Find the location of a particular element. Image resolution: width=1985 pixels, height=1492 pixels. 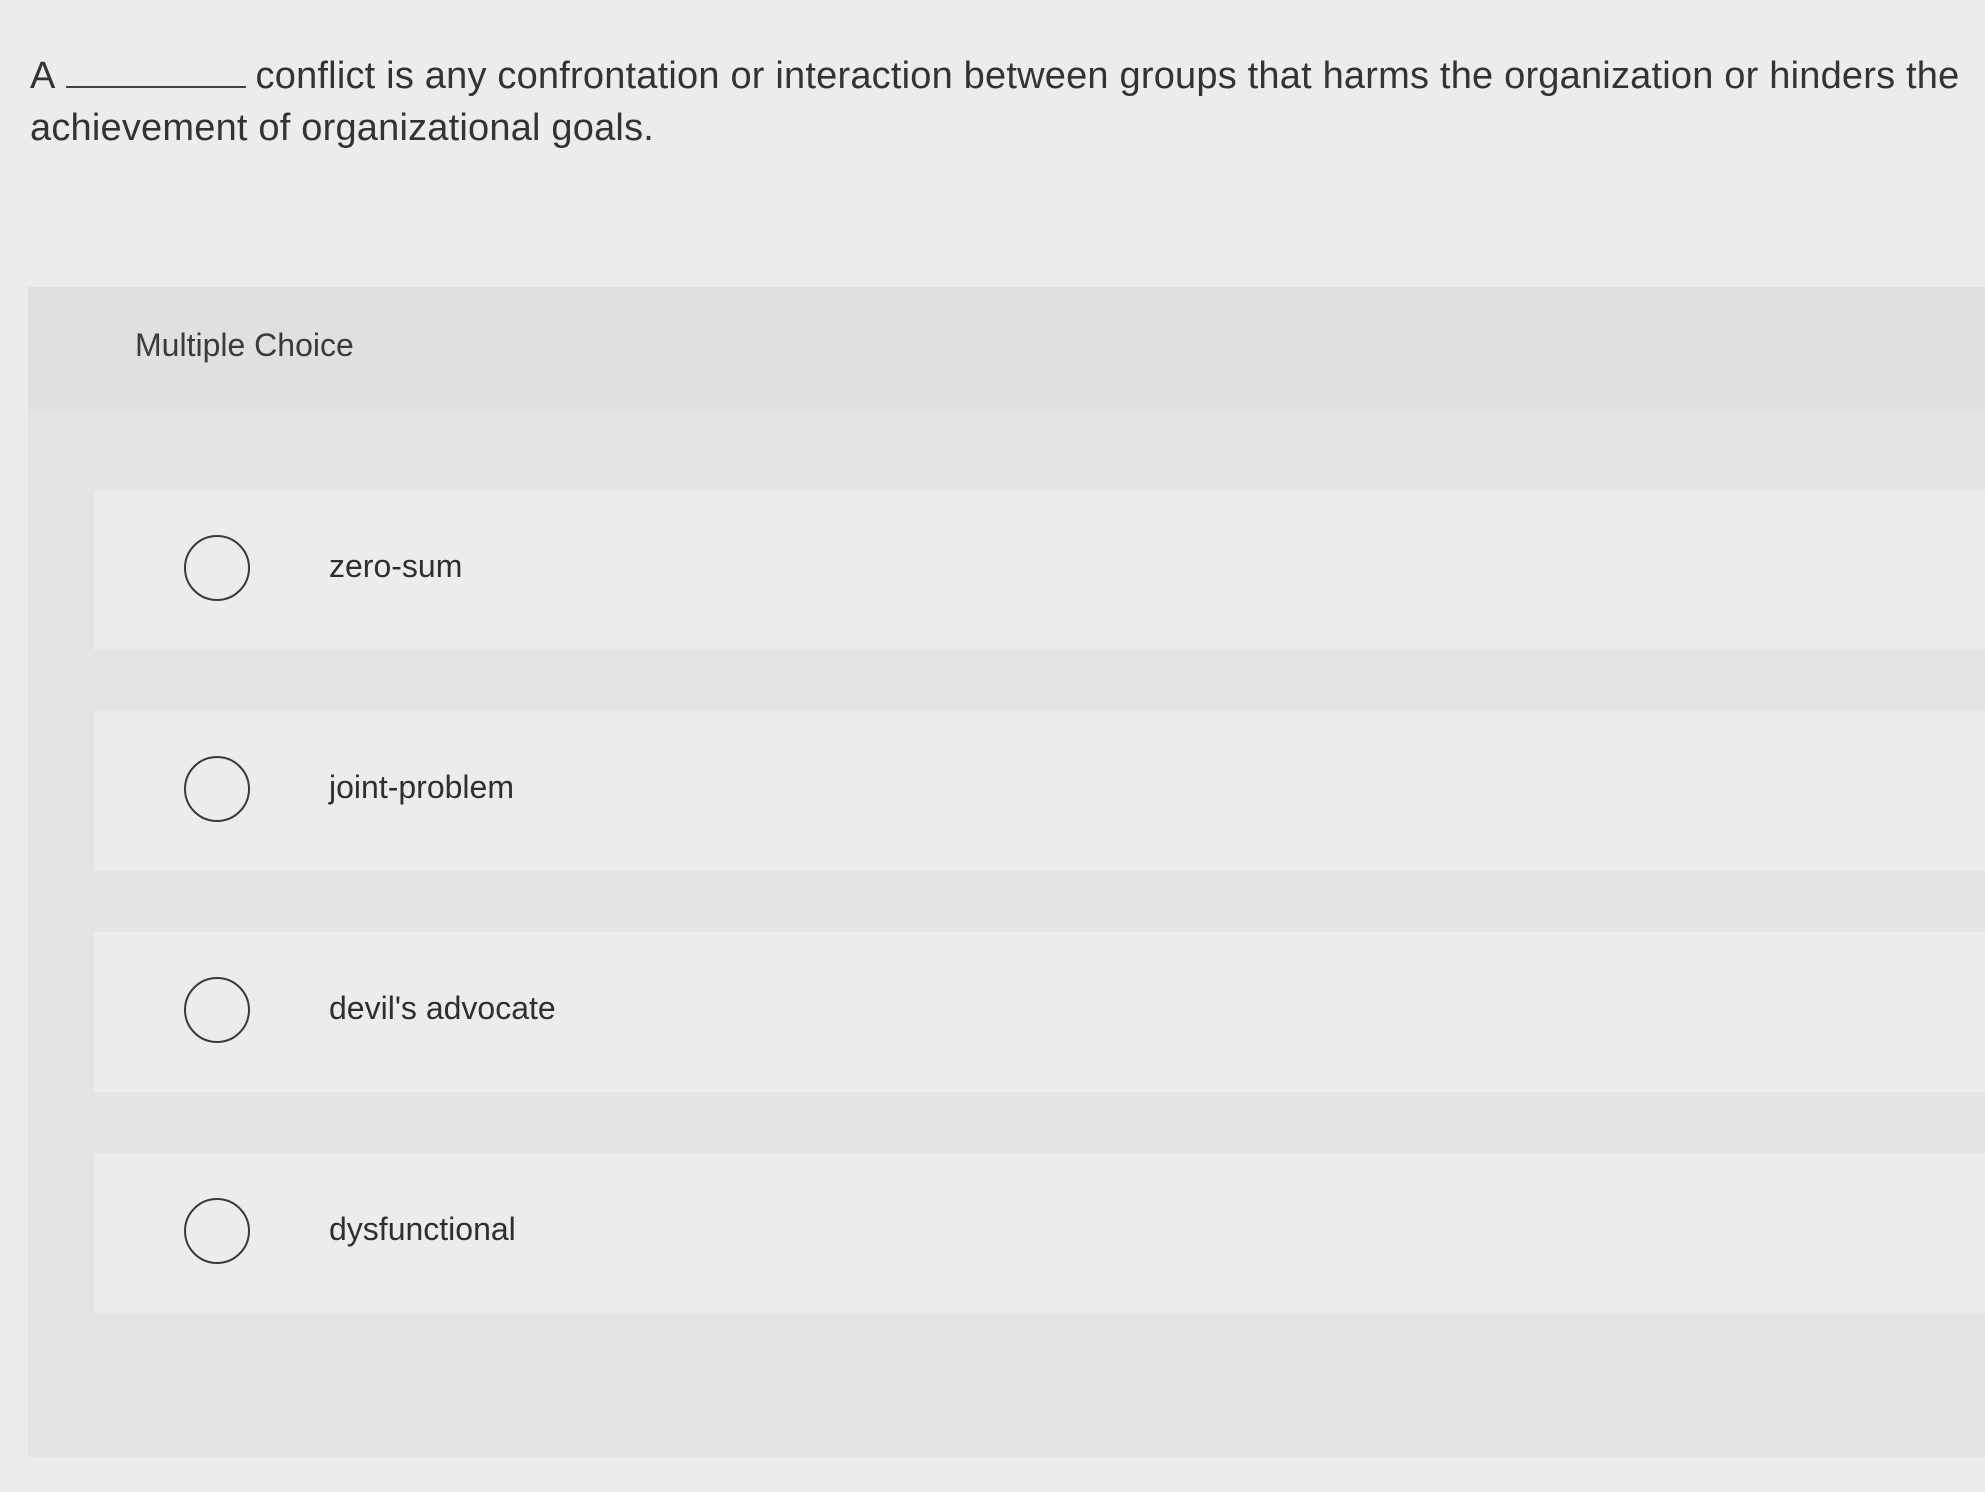

choice-option-joint-problem: joint-problem is located at coordinates (1039, 791).